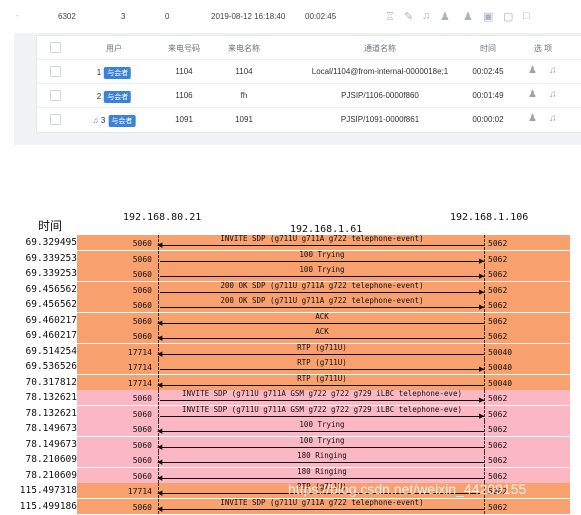 The width and height of the screenshot is (581, 515). I want to click on add-member-icon: ♟, so click(445, 16).